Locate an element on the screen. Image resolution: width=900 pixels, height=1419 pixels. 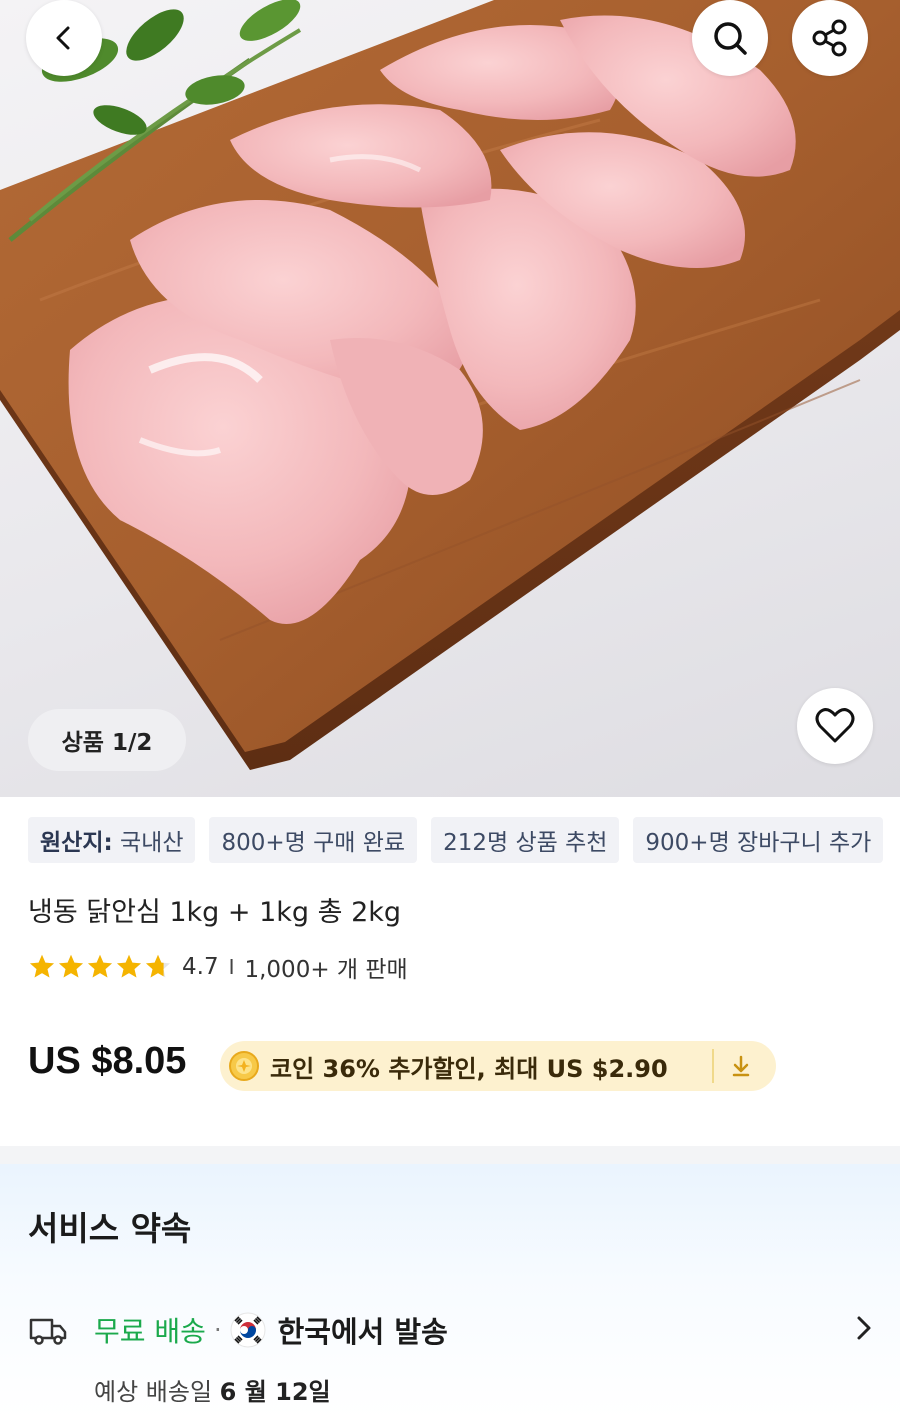
chevron-left-icon is located at coordinates (63, 38).